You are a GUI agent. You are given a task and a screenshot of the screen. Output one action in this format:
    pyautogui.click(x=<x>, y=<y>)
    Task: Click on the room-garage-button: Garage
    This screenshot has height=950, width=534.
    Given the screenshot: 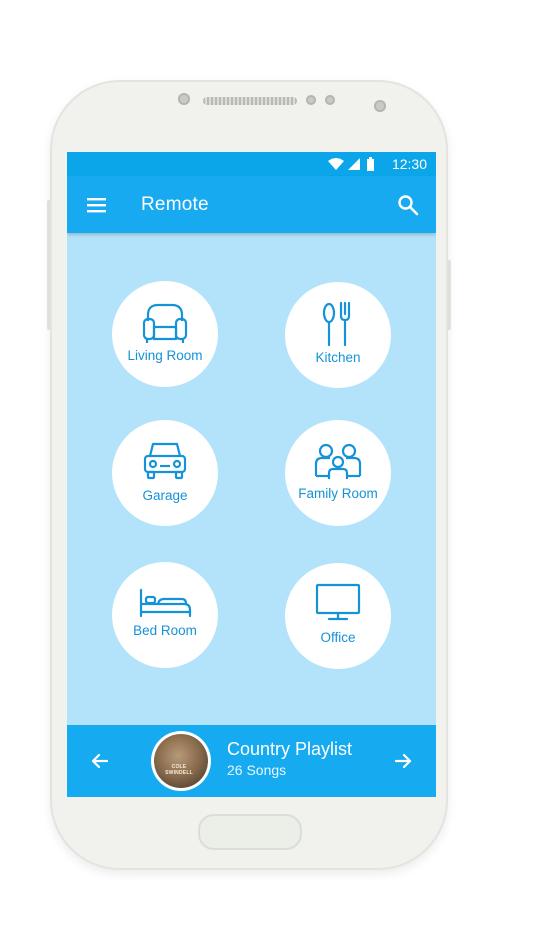 What is the action you would take?
    pyautogui.click(x=165, y=473)
    